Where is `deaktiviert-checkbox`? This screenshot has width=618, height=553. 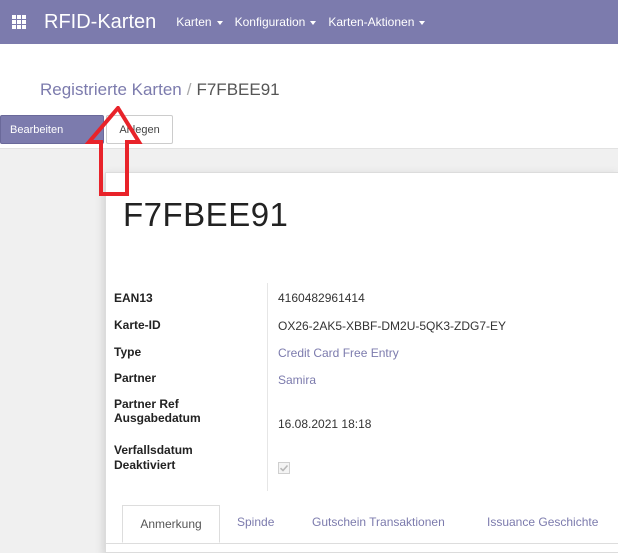 deaktiviert-checkbox is located at coordinates (284, 468).